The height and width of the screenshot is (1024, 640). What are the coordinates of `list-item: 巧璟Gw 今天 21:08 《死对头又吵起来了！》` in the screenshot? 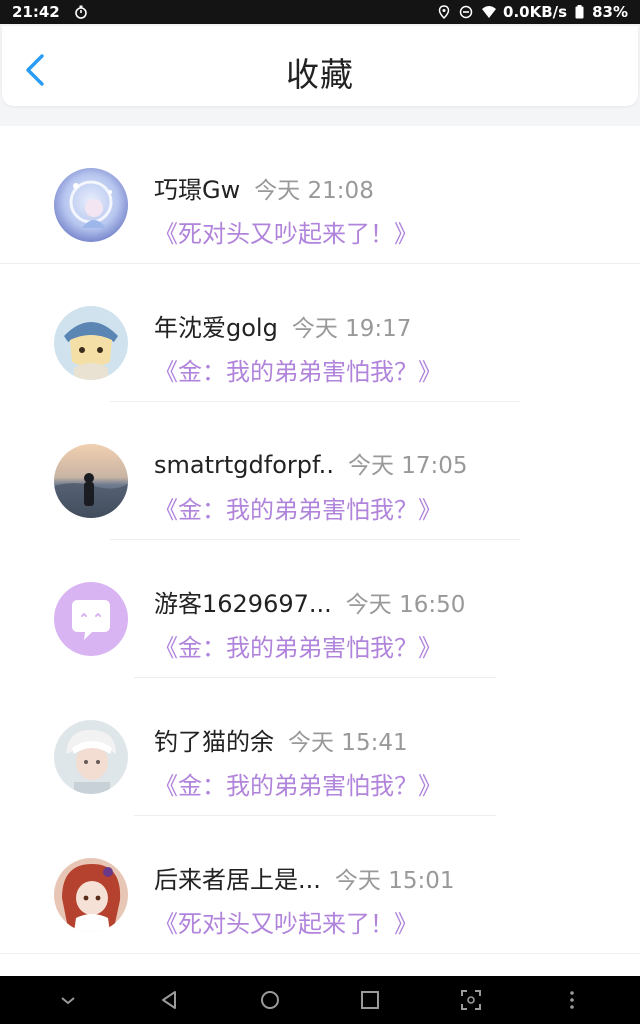 It's located at (320, 195).